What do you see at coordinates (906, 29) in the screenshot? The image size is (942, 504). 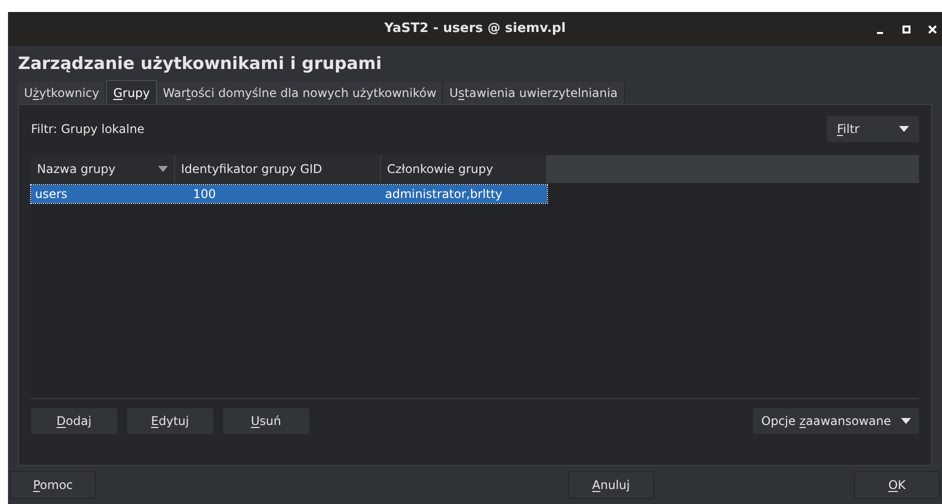 I see `maximize-icon` at bounding box center [906, 29].